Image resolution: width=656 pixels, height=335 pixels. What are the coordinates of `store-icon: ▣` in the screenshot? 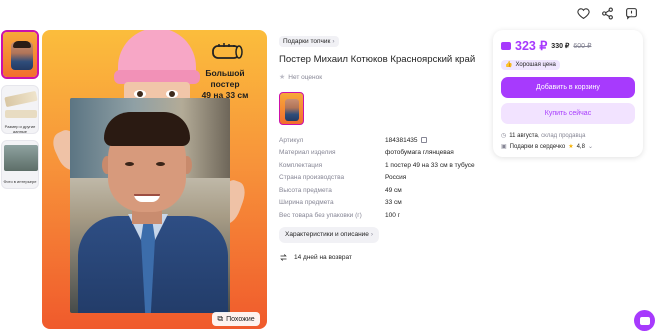 It's located at (504, 147).